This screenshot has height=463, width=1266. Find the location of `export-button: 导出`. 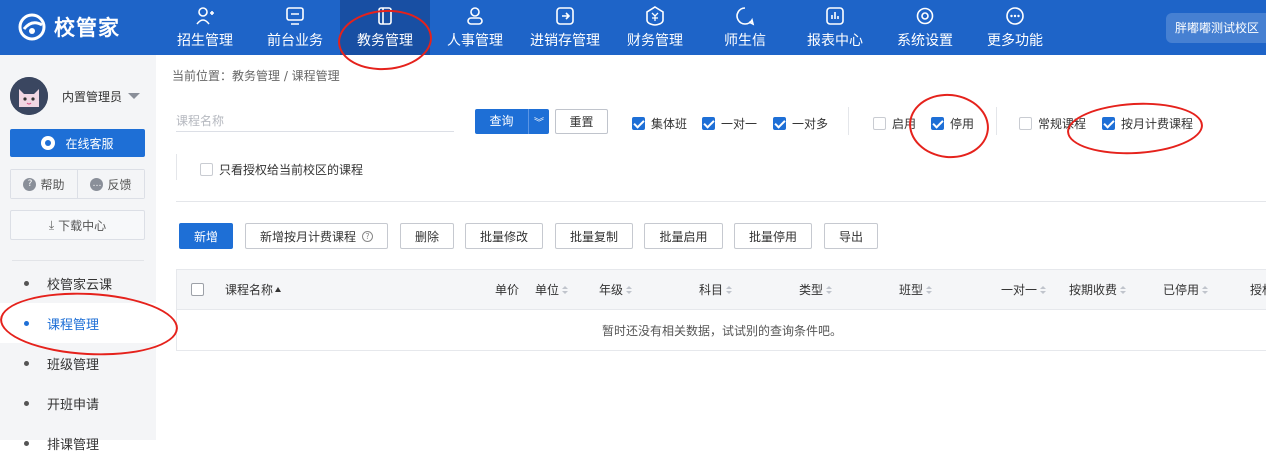

export-button: 导出 is located at coordinates (851, 236).